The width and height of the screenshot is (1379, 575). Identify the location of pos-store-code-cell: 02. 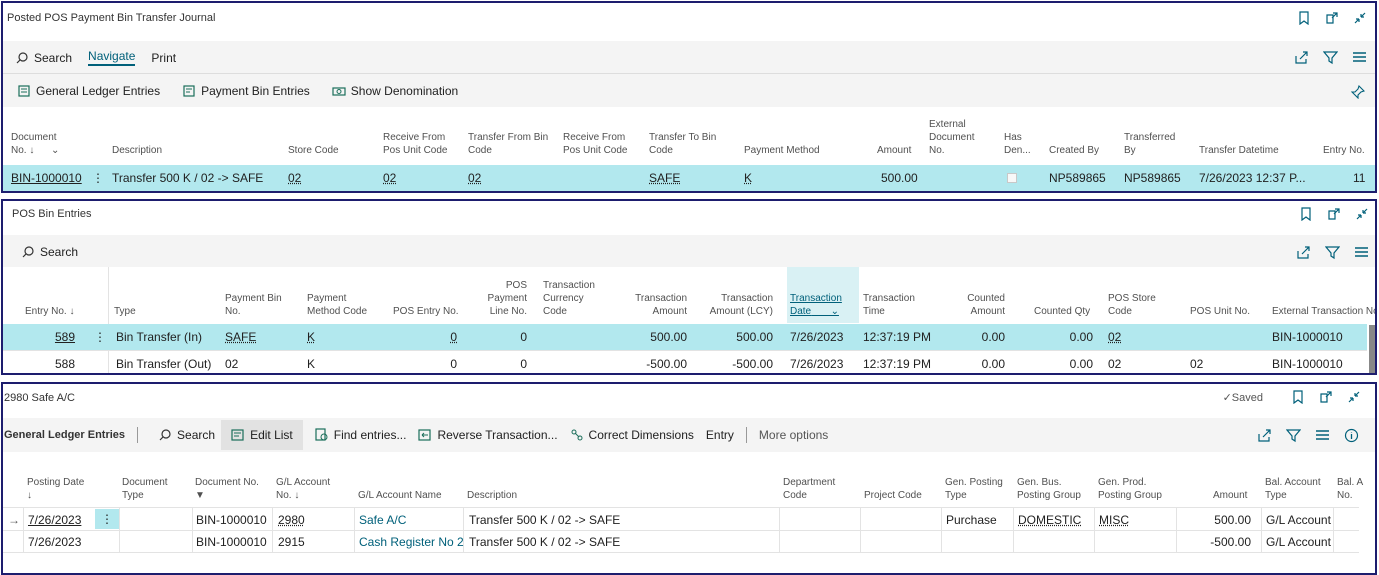
(1114, 337).